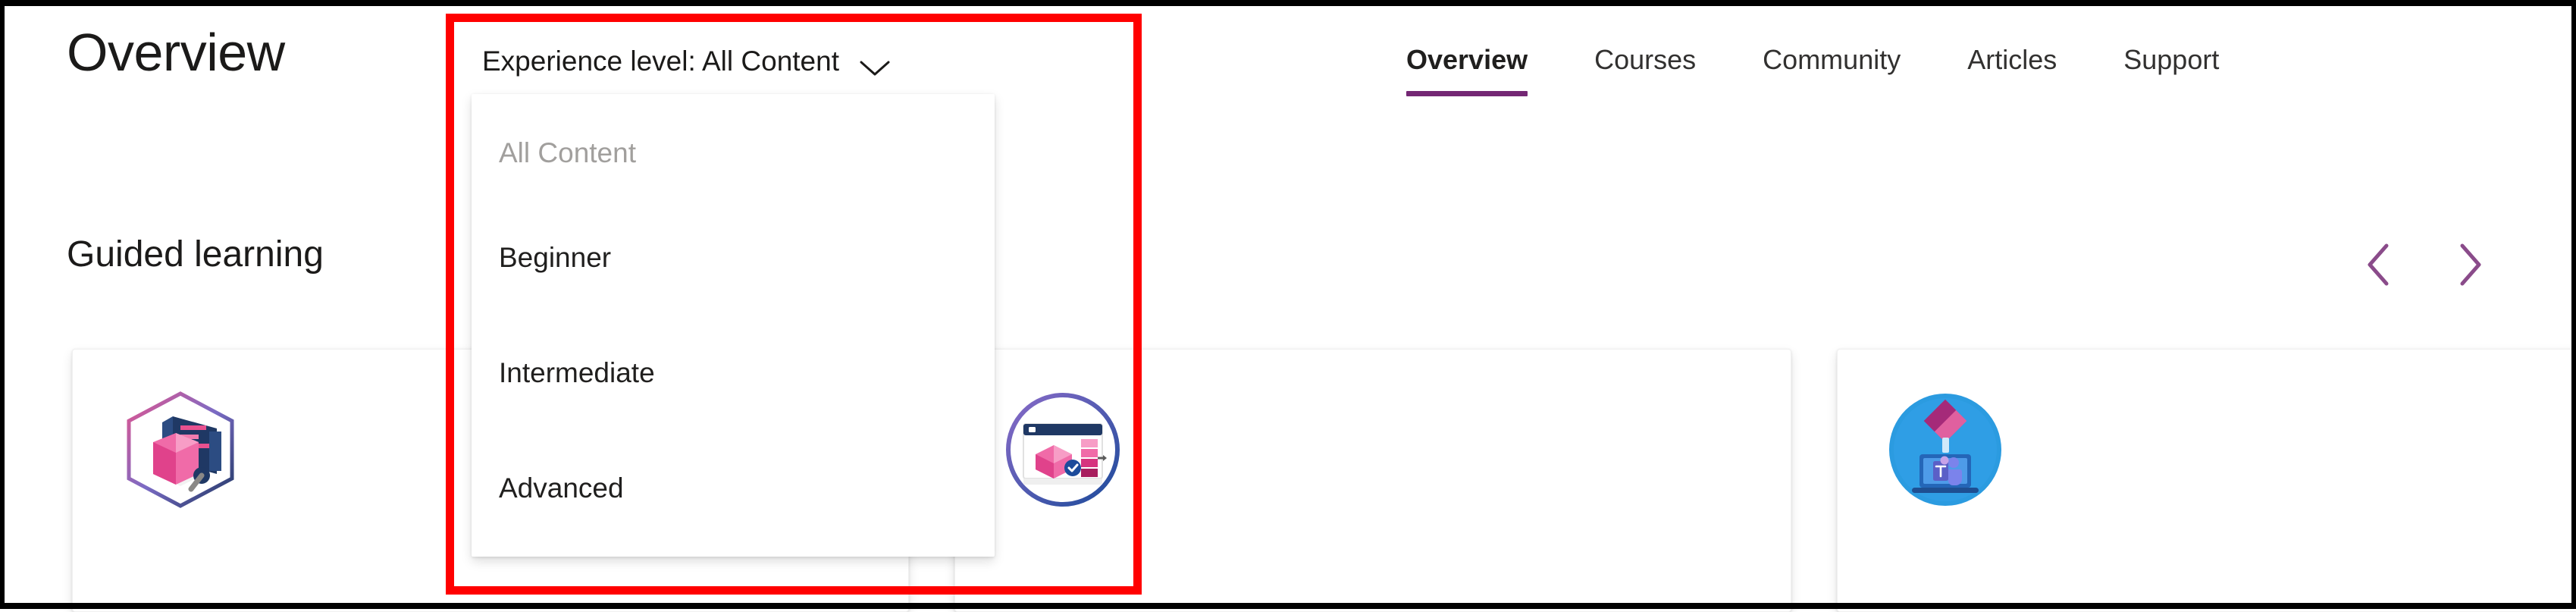  Describe the element at coordinates (2424, 264) in the screenshot. I see `carousel-controls` at that location.